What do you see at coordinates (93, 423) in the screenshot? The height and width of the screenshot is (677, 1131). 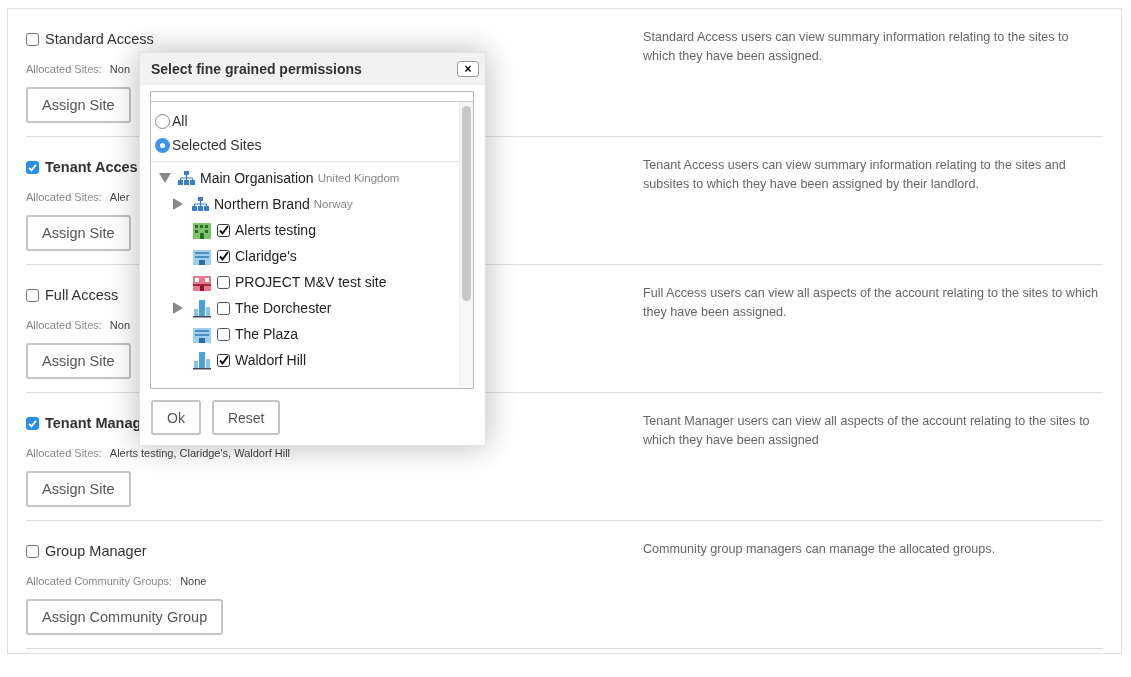 I see `role-label: Tenant Manag` at bounding box center [93, 423].